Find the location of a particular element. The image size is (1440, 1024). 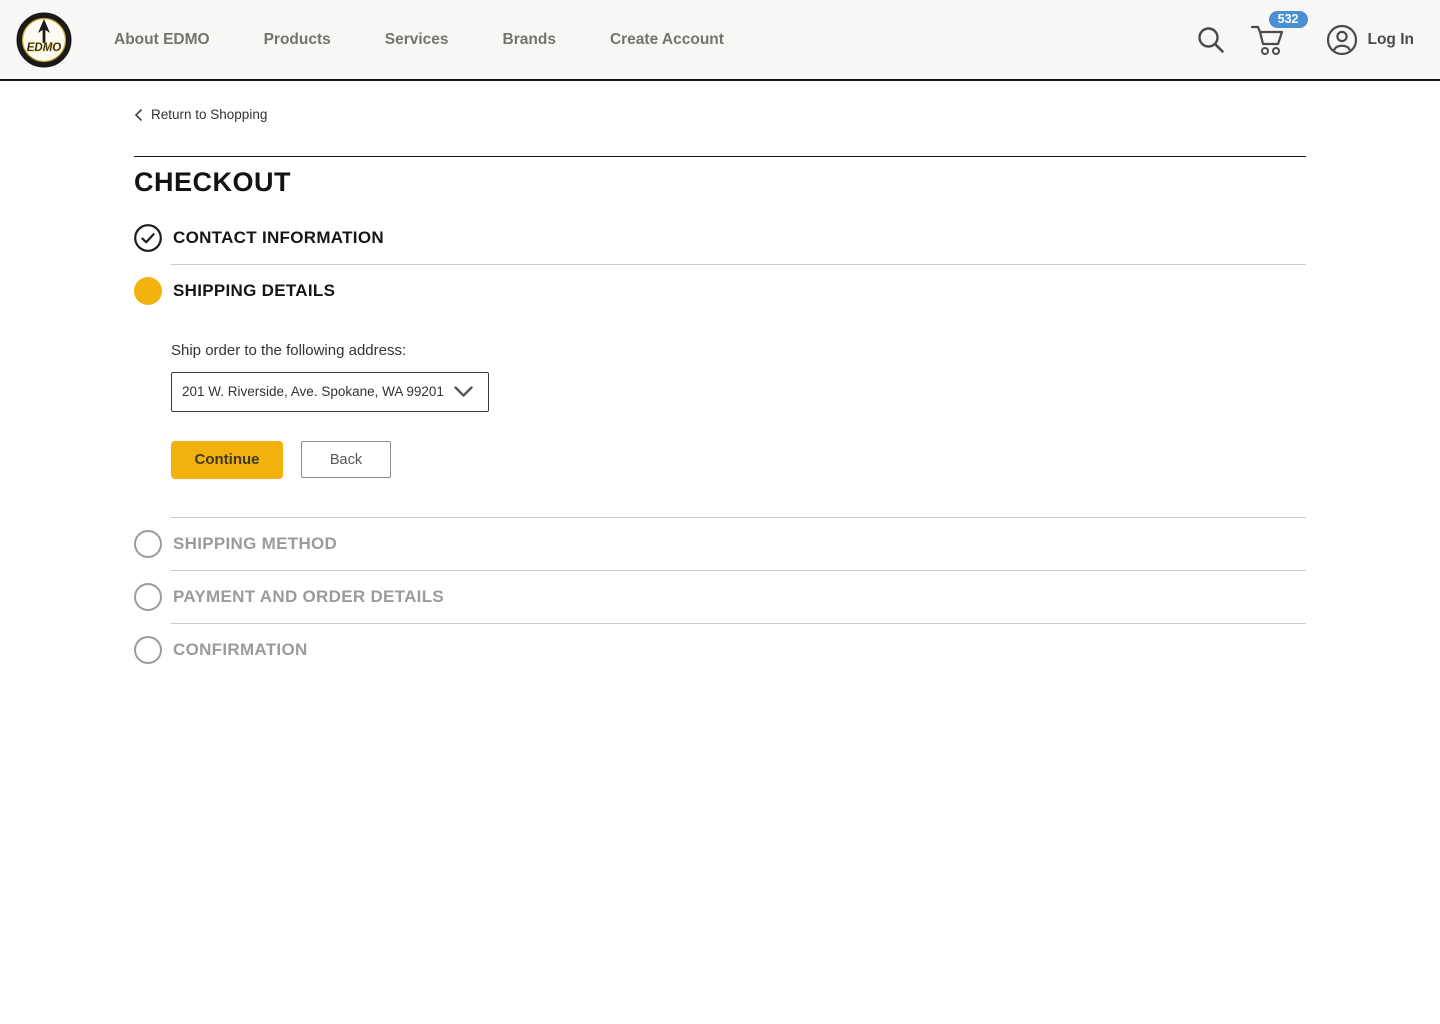

step-payment: PAYMENT AND ORDER DETAILS is located at coordinates (720, 596).